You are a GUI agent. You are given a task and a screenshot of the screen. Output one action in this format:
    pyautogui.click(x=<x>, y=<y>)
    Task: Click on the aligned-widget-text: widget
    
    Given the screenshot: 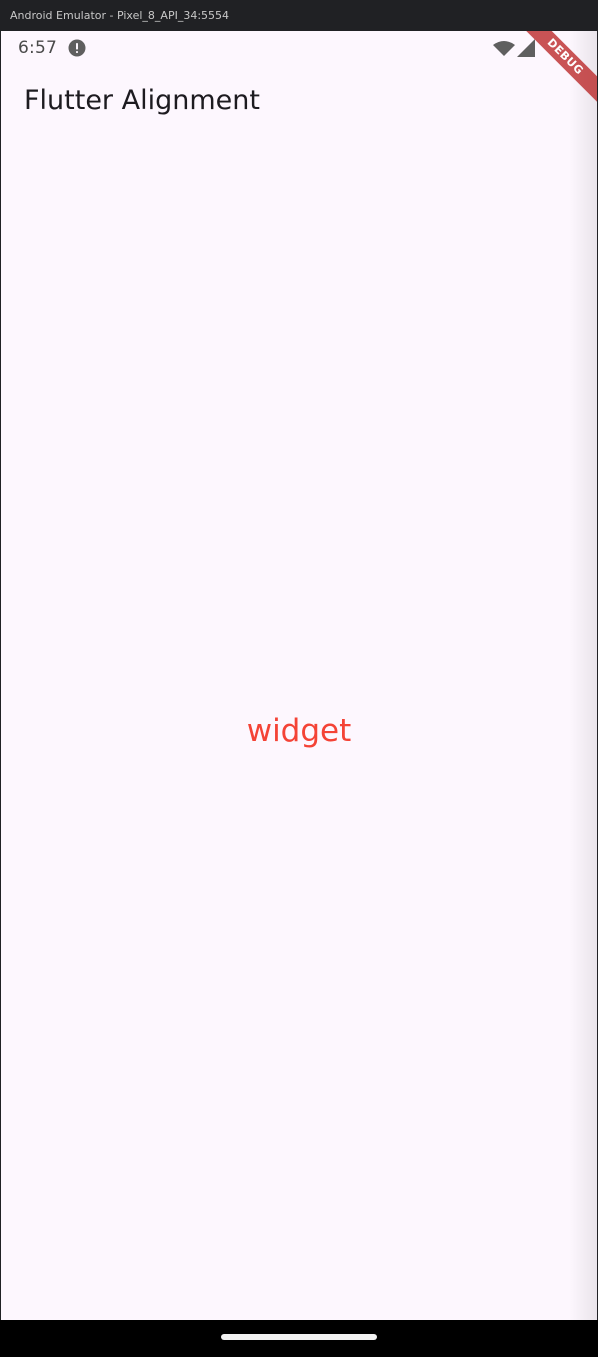 What is the action you would take?
    pyautogui.click(x=299, y=731)
    